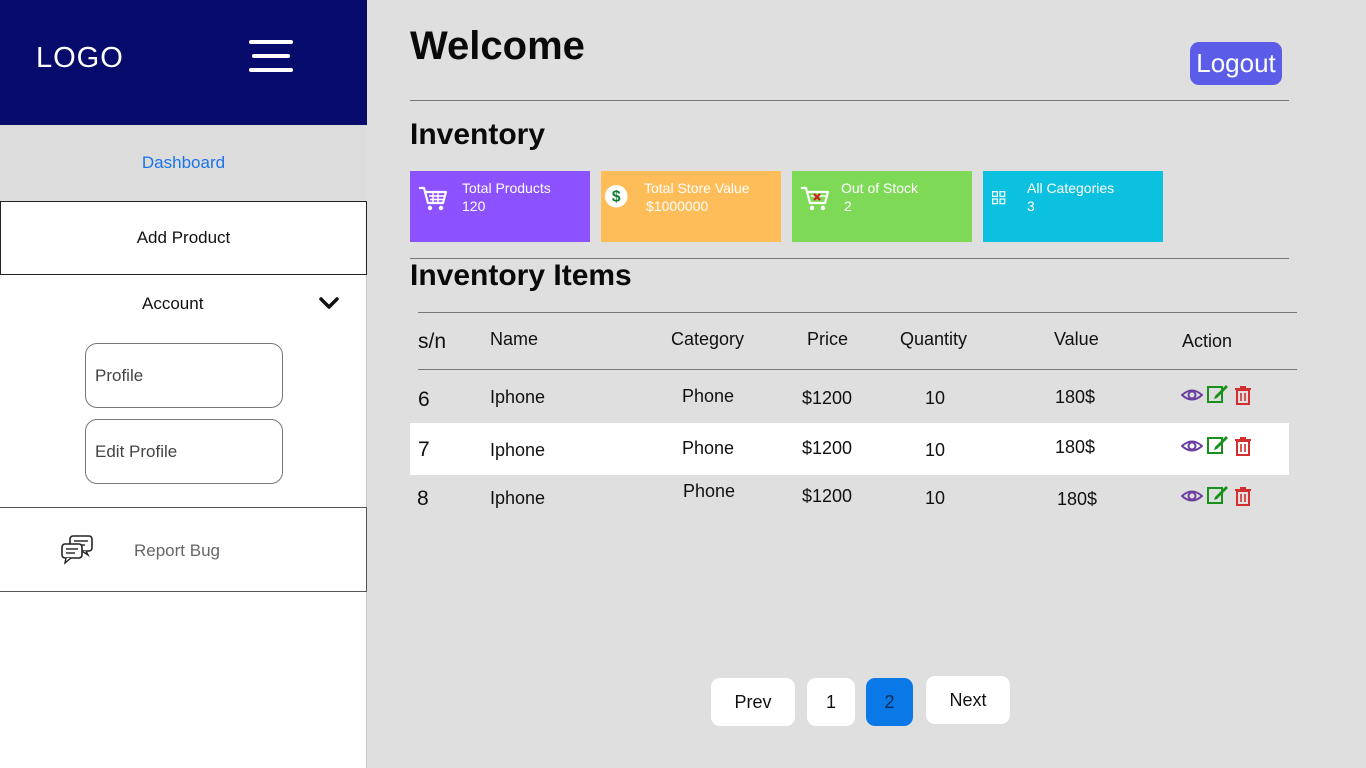 The image size is (1366, 768). I want to click on sidebar-item-report-bug: Report Bug, so click(183, 549).